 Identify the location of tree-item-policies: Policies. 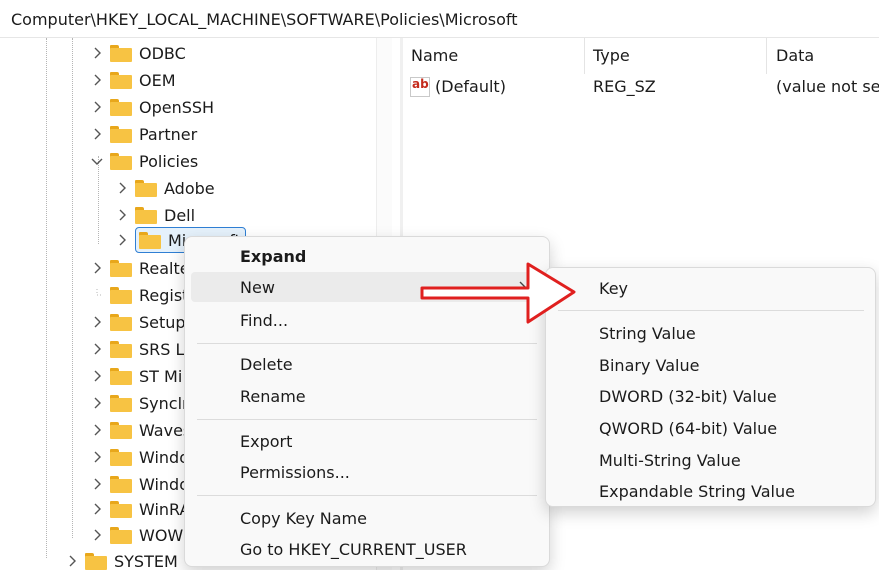
(144, 161).